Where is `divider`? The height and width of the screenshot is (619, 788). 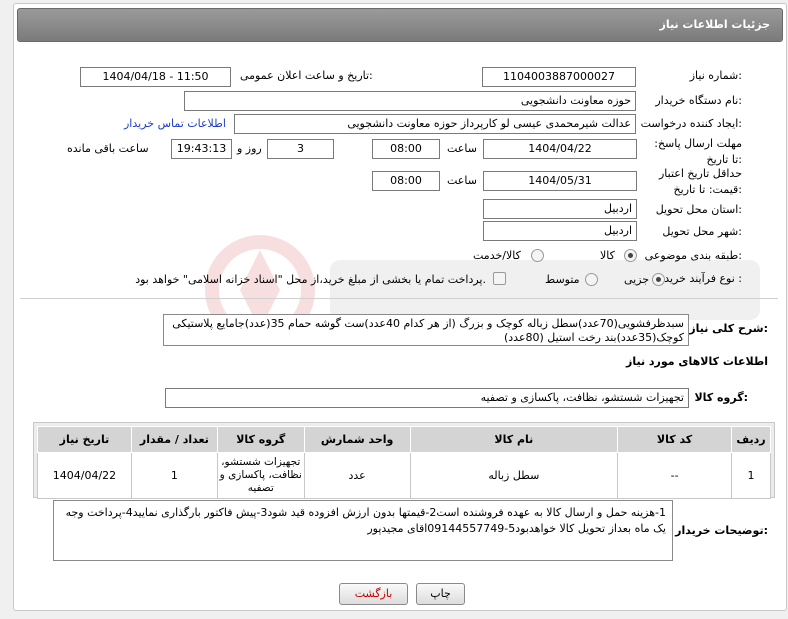 divider is located at coordinates (399, 298).